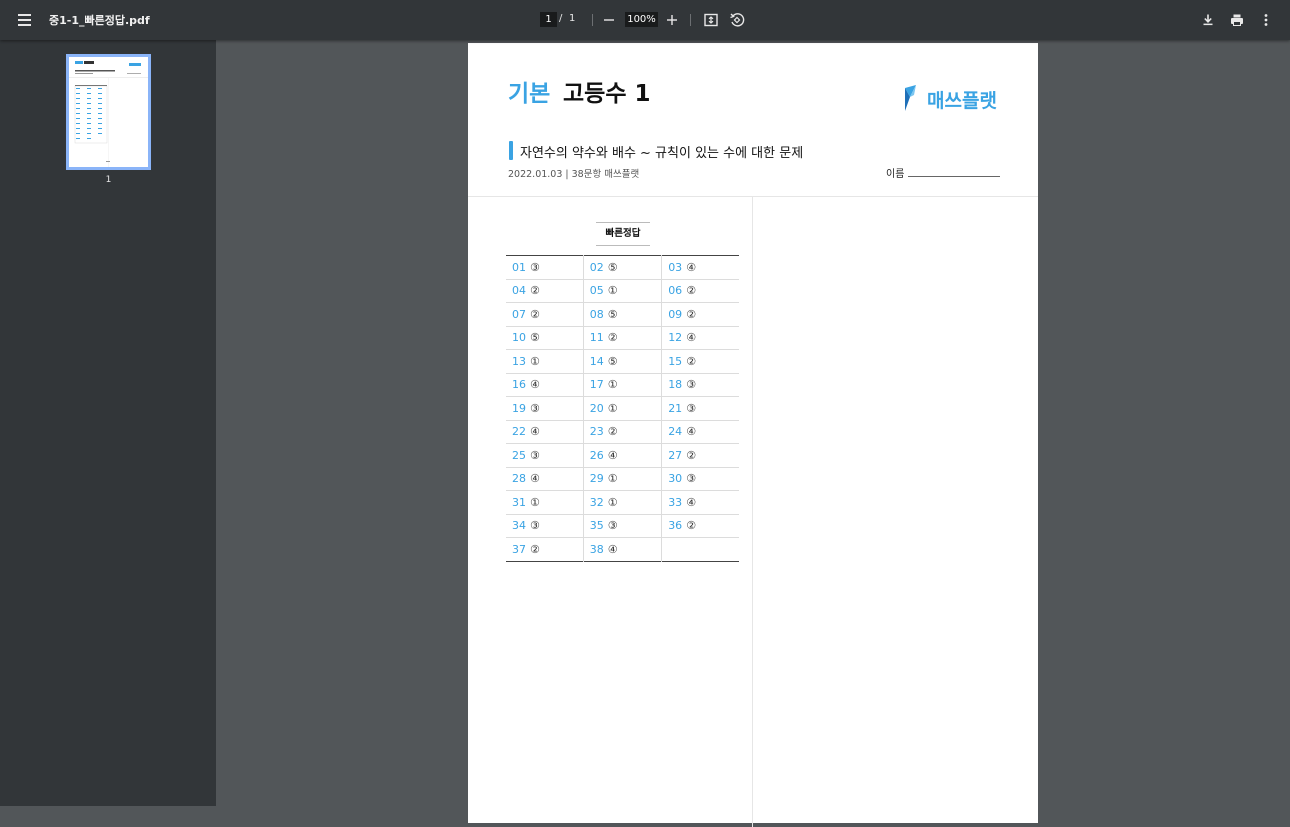 The height and width of the screenshot is (827, 1290). What do you see at coordinates (596, 549) in the screenshot?
I see `question-number: 38` at bounding box center [596, 549].